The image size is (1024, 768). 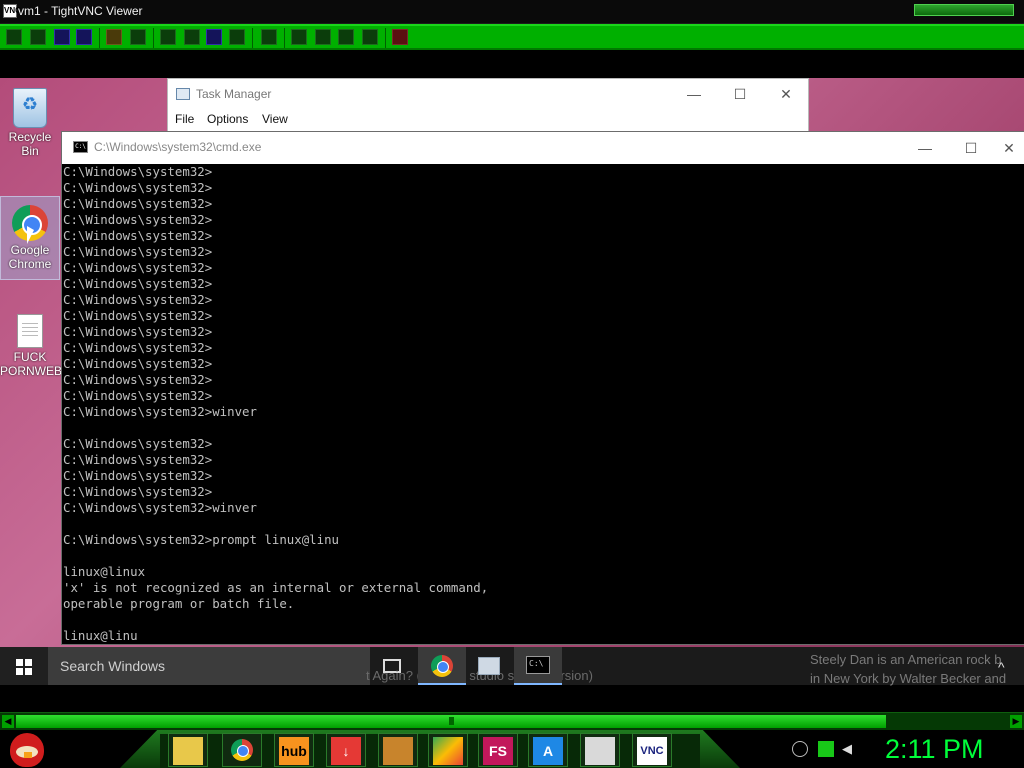 I want to click on desktop-icon-label: FUCK PORNWEB, so click(x=31, y=364).